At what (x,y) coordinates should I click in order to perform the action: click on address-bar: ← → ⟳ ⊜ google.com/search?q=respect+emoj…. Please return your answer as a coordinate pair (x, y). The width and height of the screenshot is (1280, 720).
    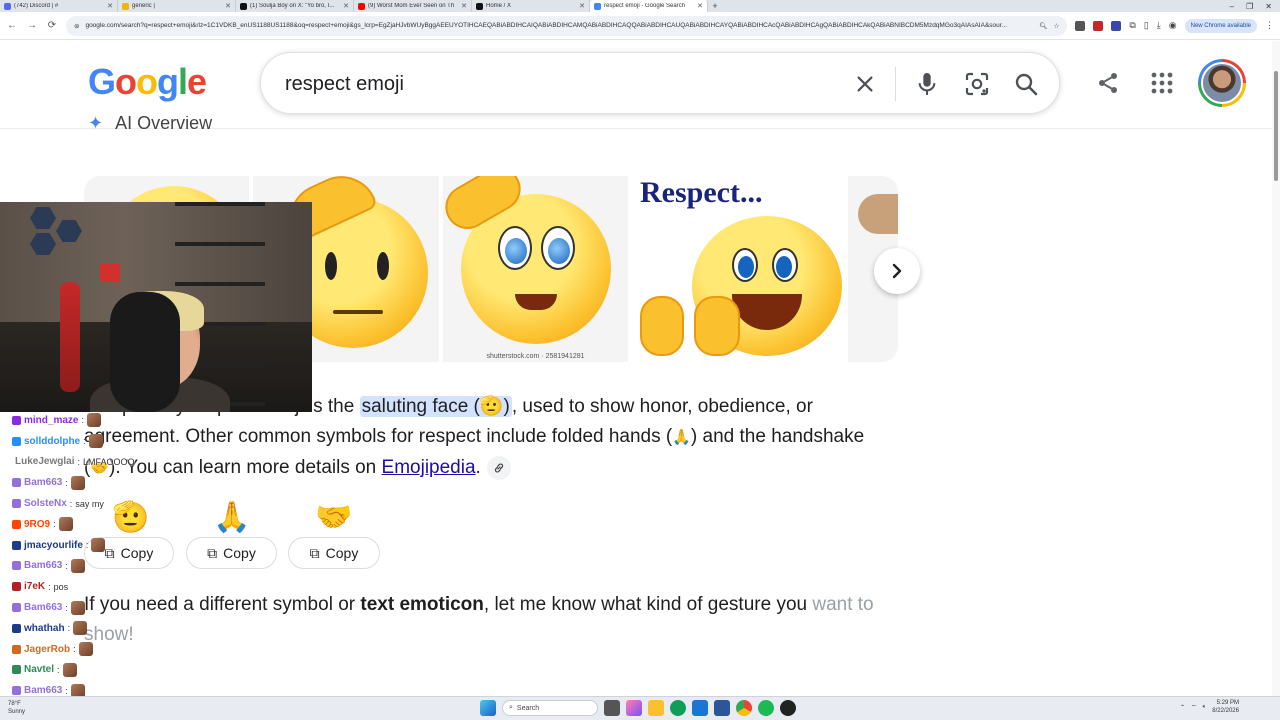
    Looking at the image, I should click on (640, 26).